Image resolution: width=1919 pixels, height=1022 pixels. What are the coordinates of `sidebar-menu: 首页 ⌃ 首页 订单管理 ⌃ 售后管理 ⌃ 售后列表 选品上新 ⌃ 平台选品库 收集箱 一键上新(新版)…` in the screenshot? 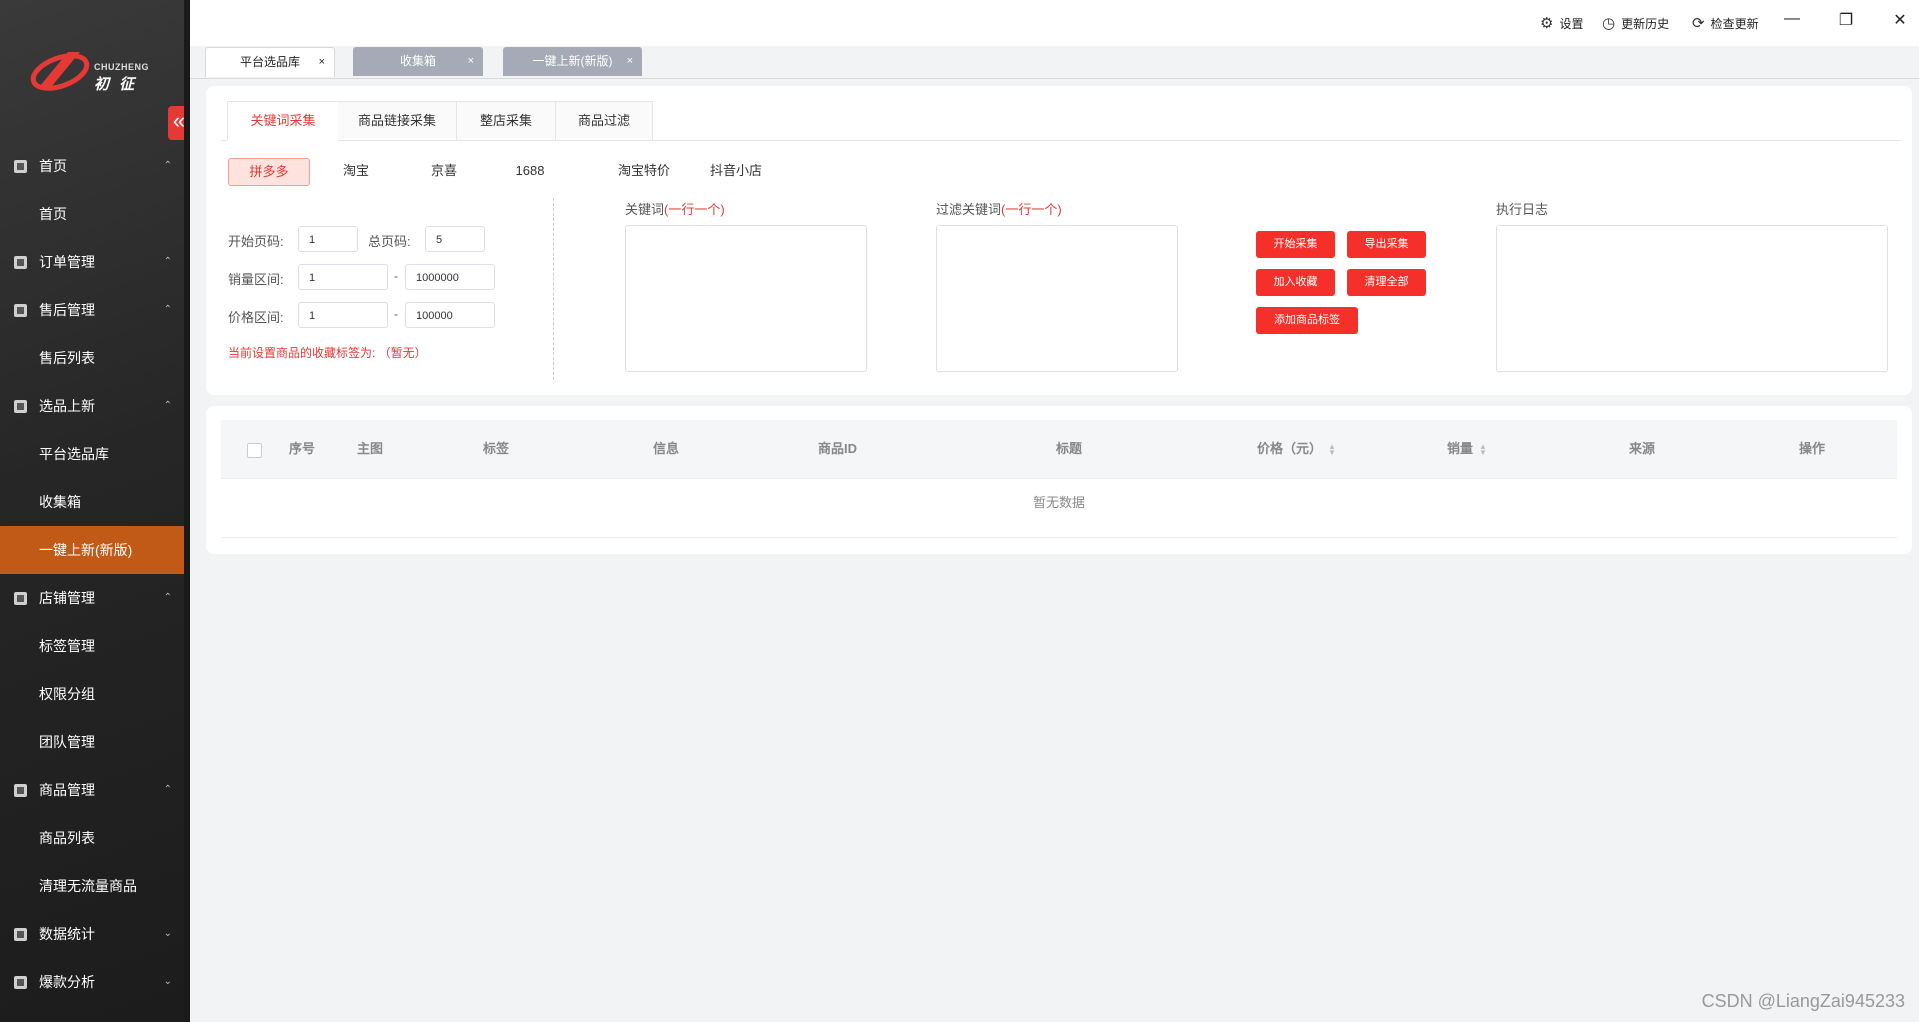 It's located at (92, 574).